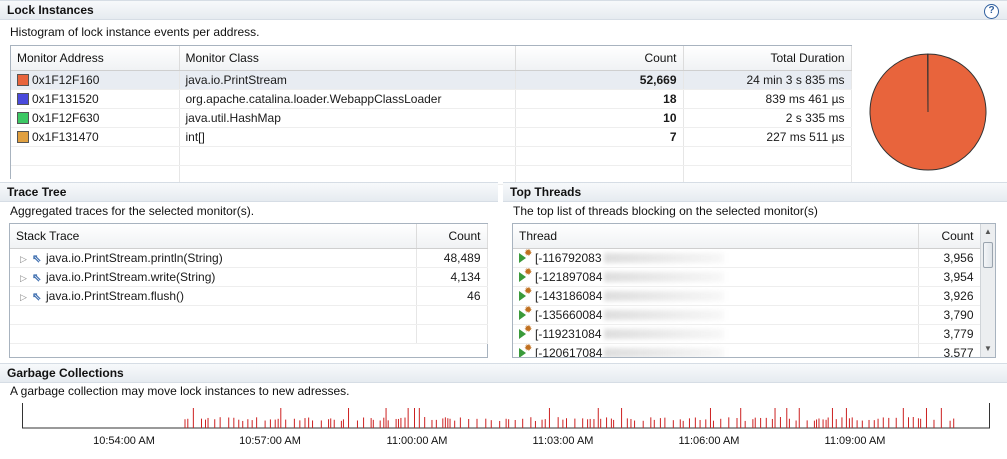  I want to click on thread-row: ✹ [-135660084 3,790, so click(747, 315).